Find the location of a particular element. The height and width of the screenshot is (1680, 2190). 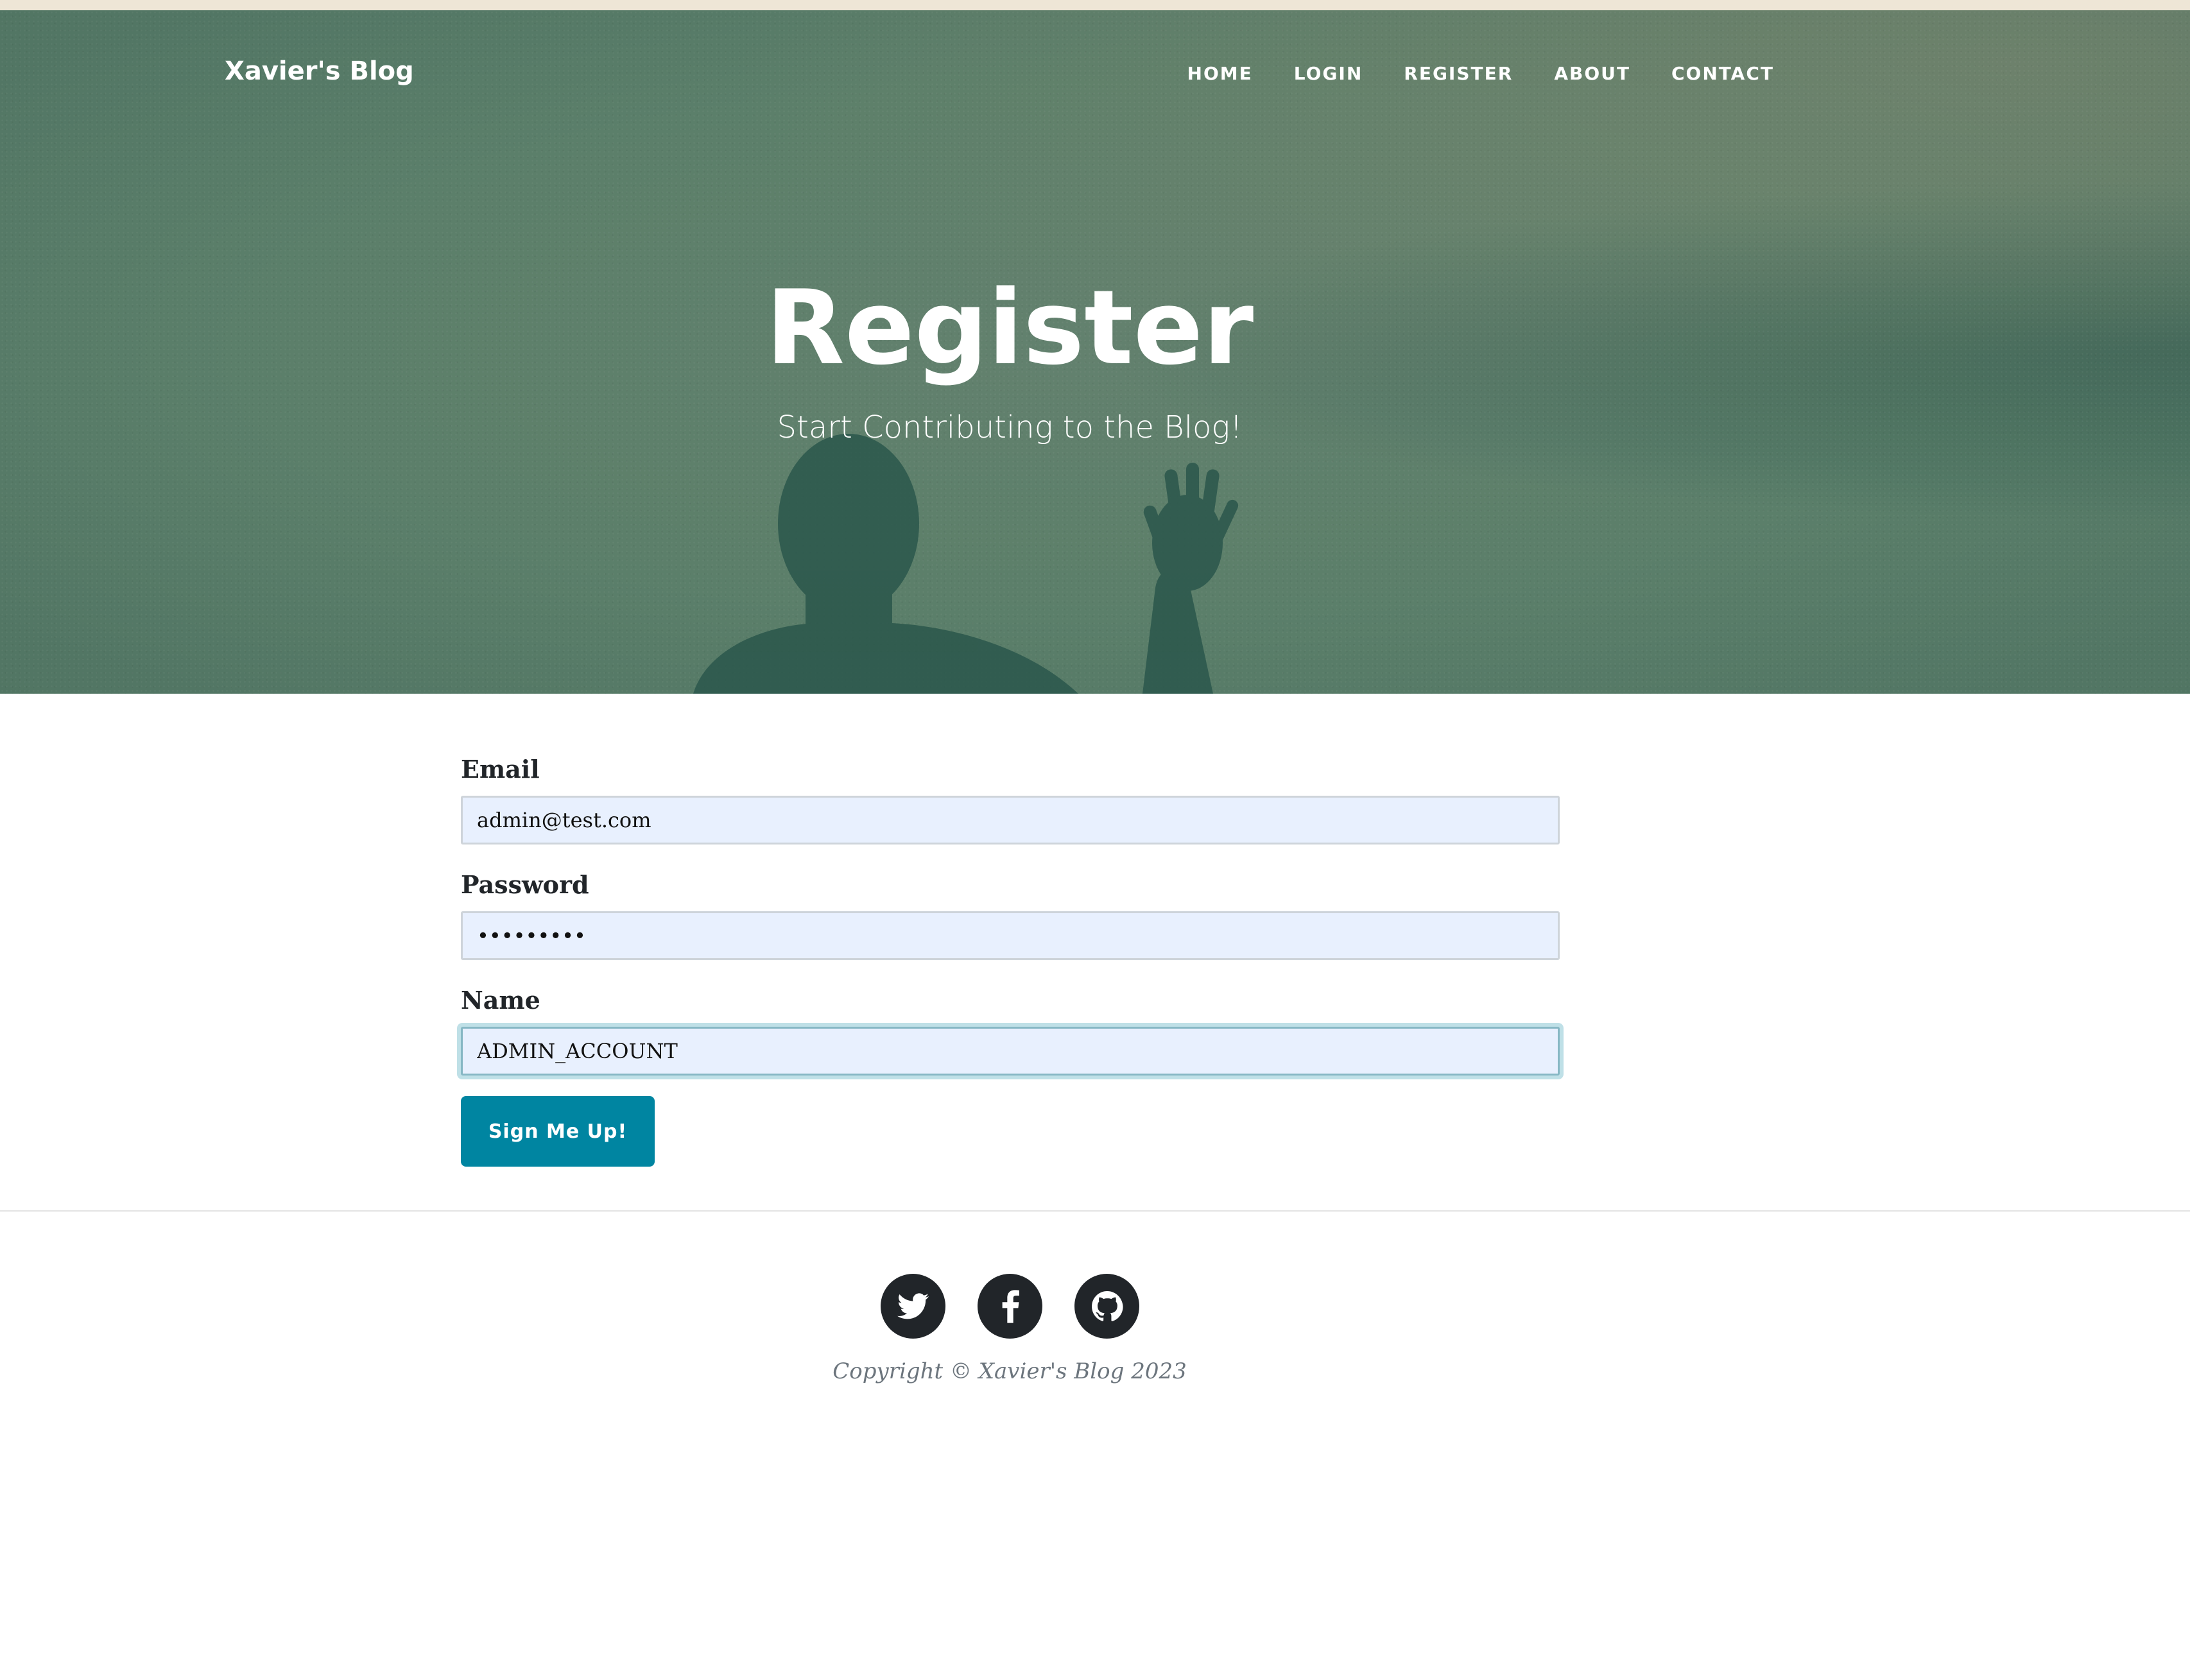

top-strip is located at coordinates (1095, 5).